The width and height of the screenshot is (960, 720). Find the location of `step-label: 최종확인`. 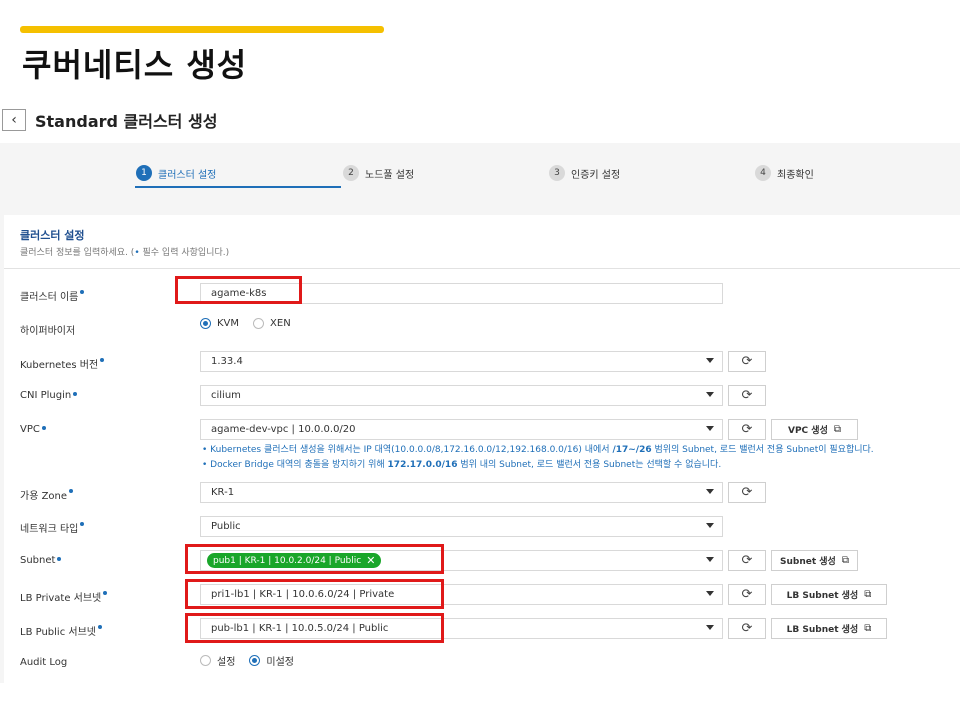

step-label: 최종확인 is located at coordinates (795, 175).